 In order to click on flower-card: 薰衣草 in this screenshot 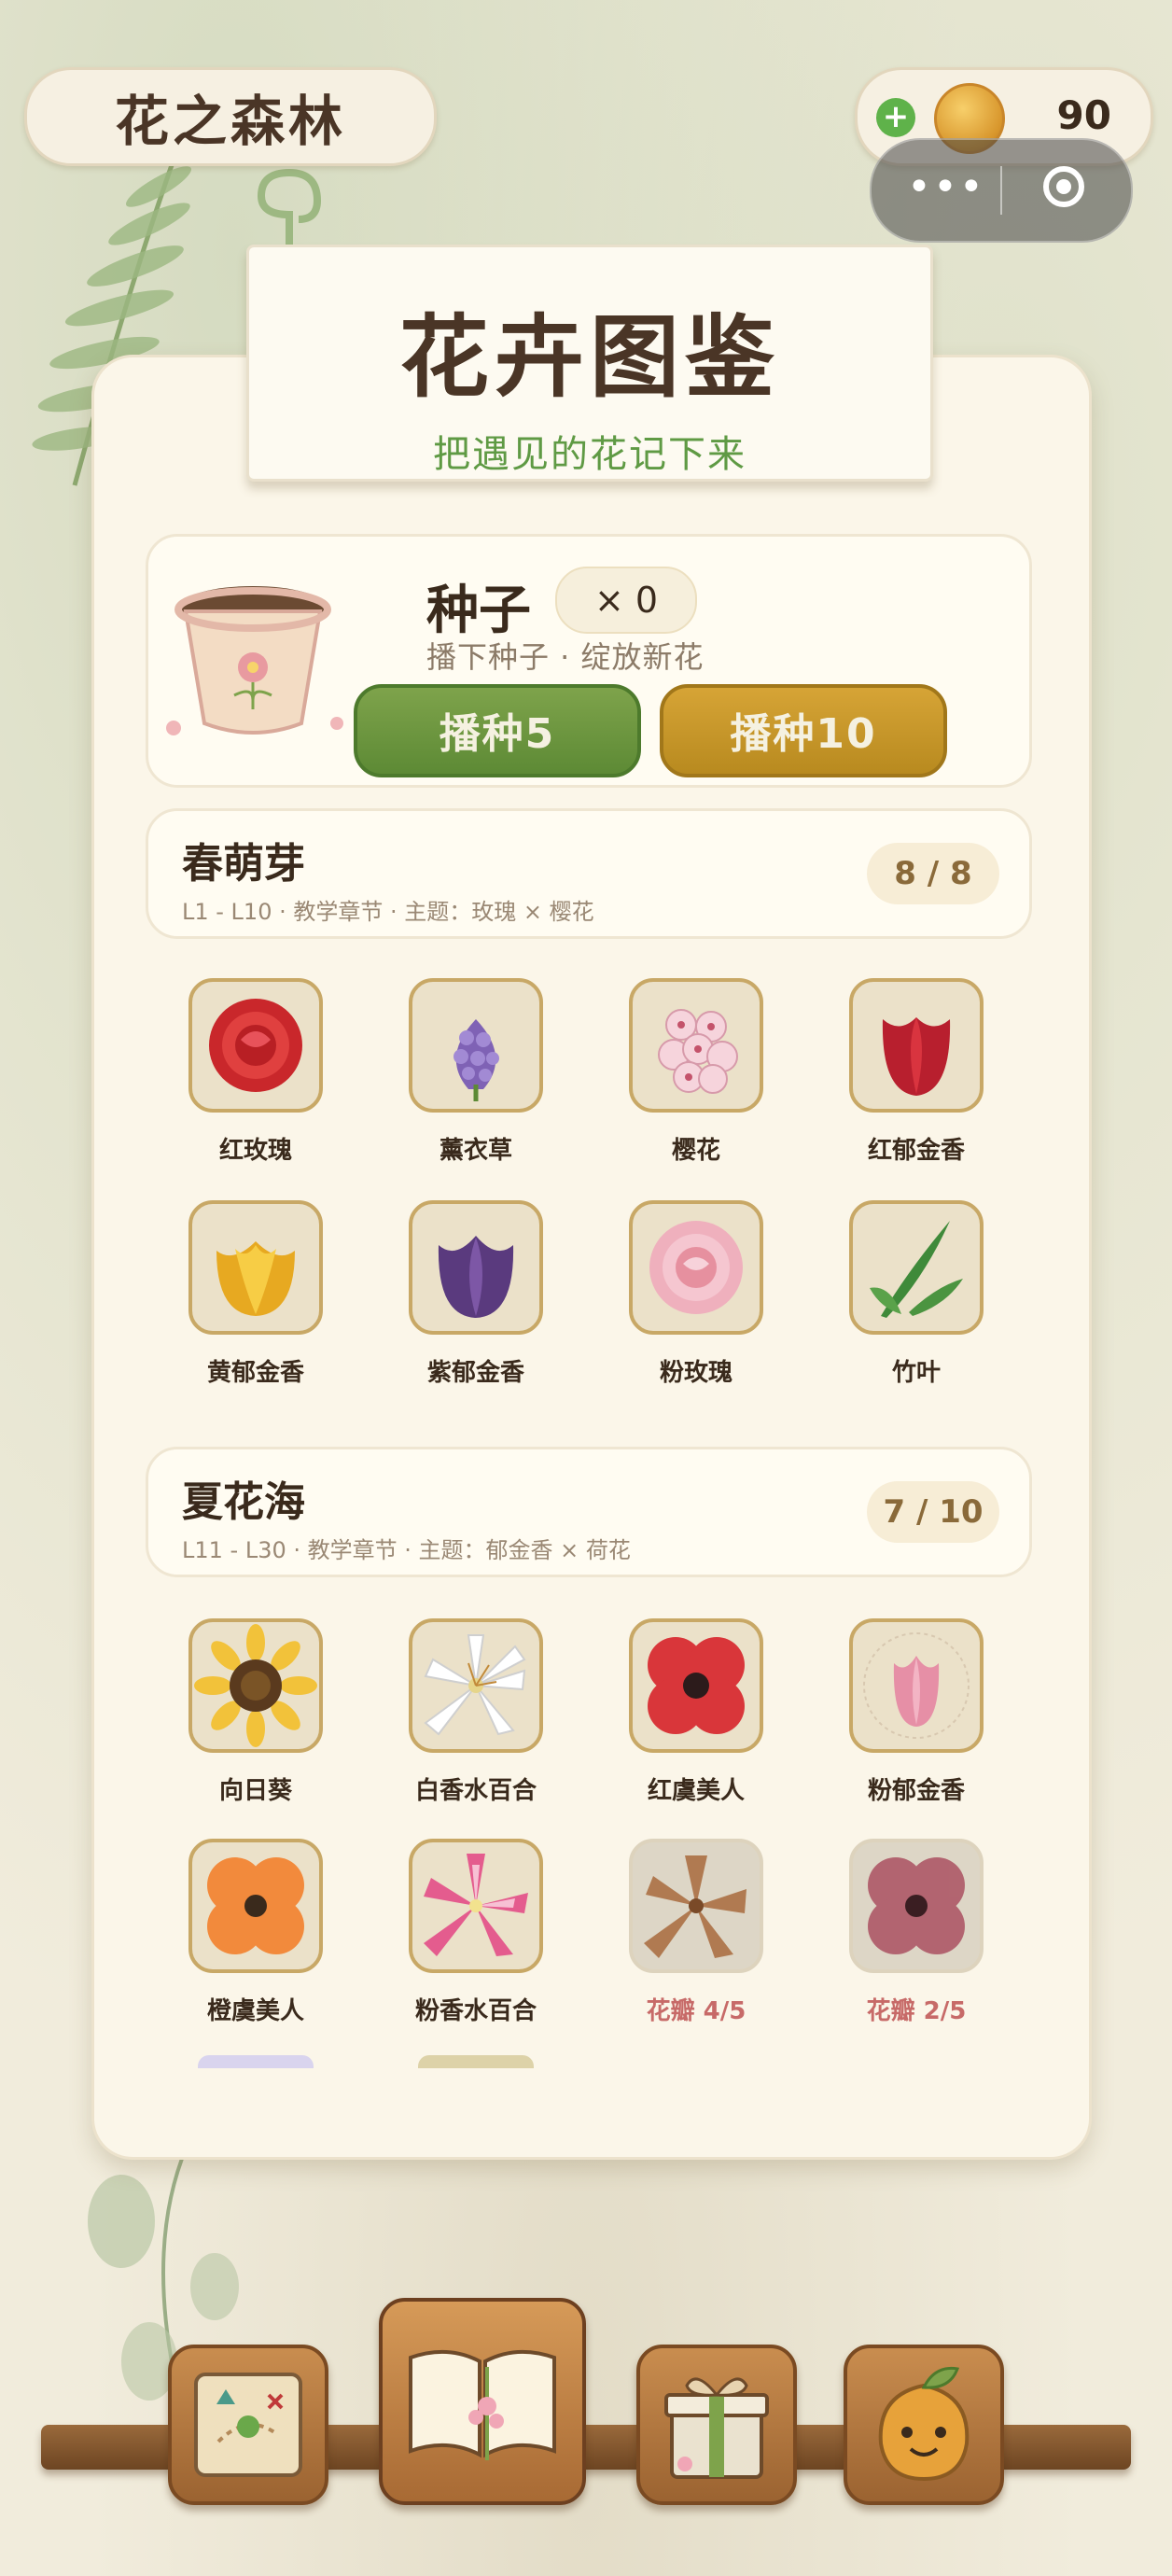, I will do `click(470, 1079)`.